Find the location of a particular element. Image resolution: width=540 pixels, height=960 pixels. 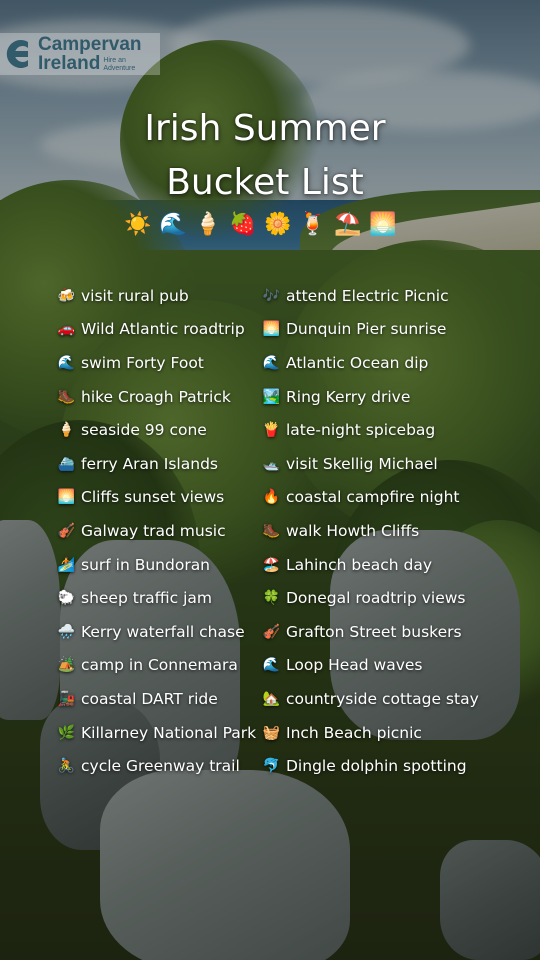

list-item-label: surf in Bundoran is located at coordinates (146, 564).